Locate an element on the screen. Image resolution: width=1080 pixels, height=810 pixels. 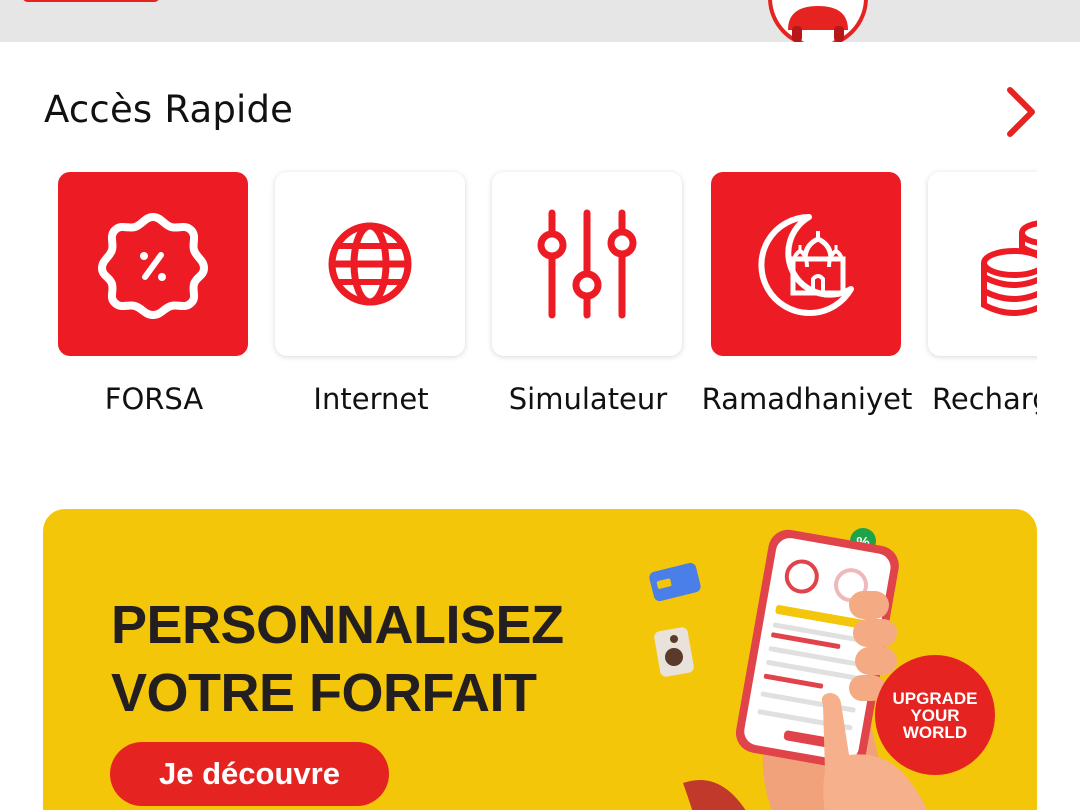
chevron-right-icon is located at coordinates (1021, 112).